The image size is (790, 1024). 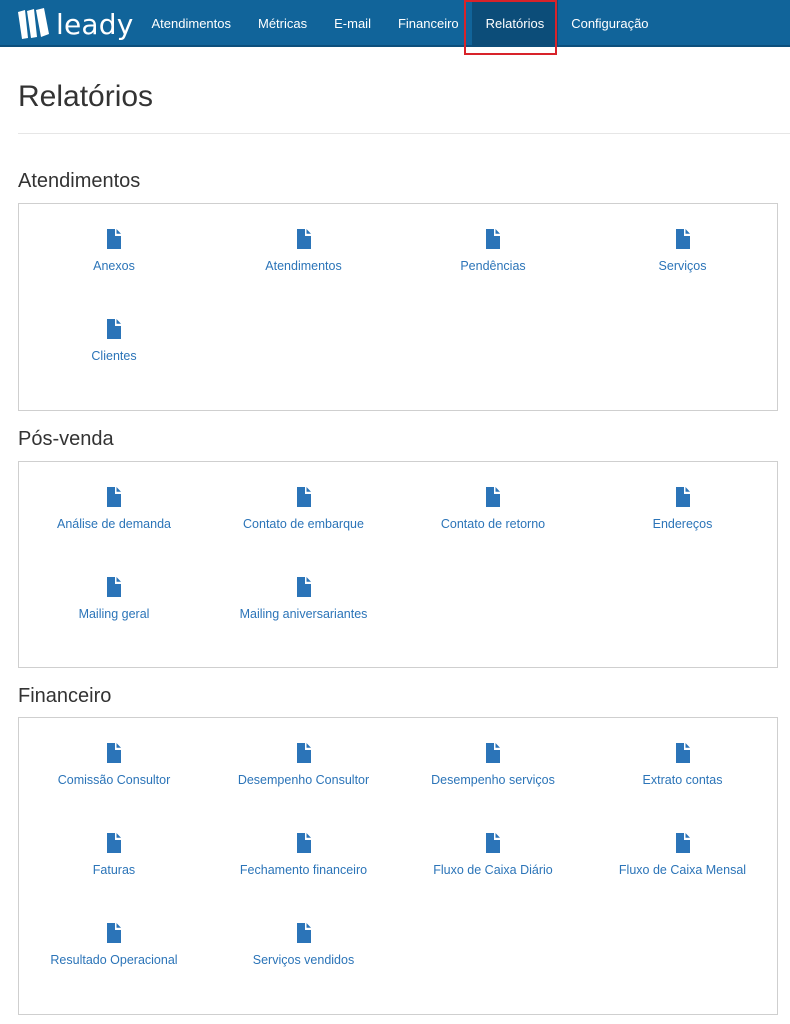 I want to click on report-link-label: Serviços vendidos, so click(x=303, y=960).